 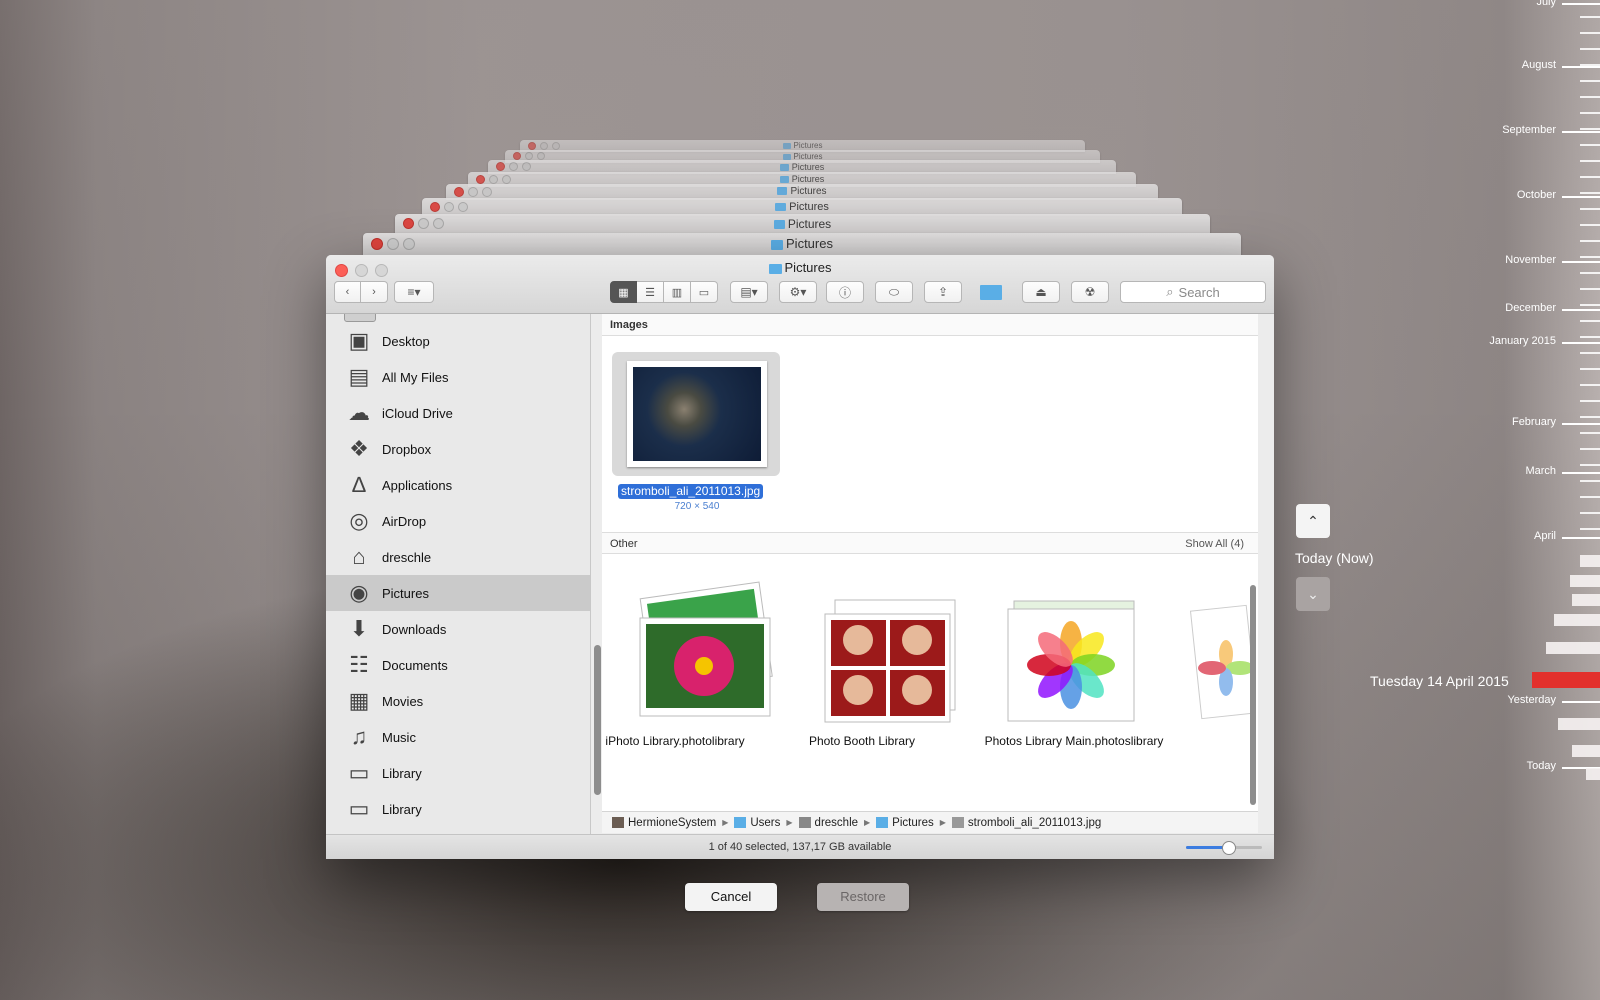 What do you see at coordinates (374, 292) in the screenshot?
I see `forward-button: ›` at bounding box center [374, 292].